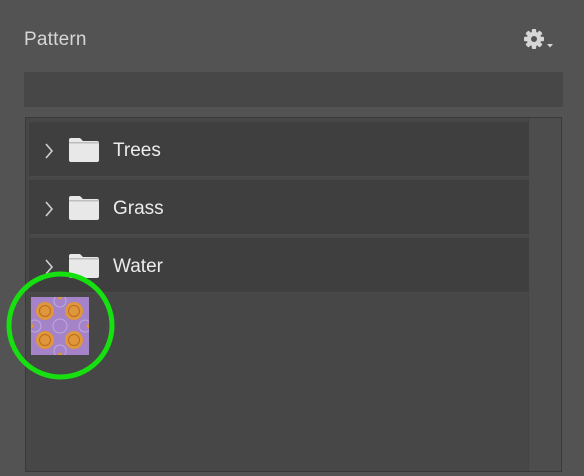 The image size is (584, 476). What do you see at coordinates (544, 294) in the screenshot?
I see `scrollbar-track` at bounding box center [544, 294].